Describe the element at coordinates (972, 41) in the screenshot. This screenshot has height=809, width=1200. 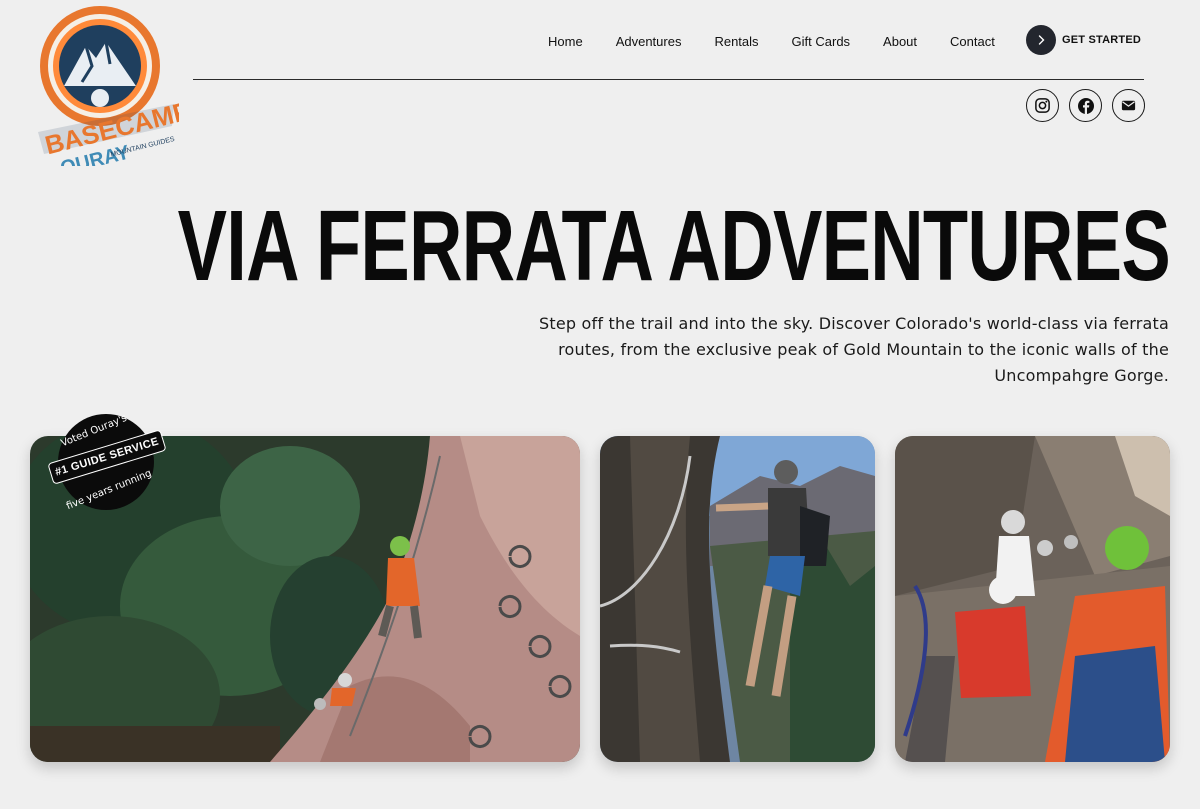
I see `nav-contact: Contact` at that location.